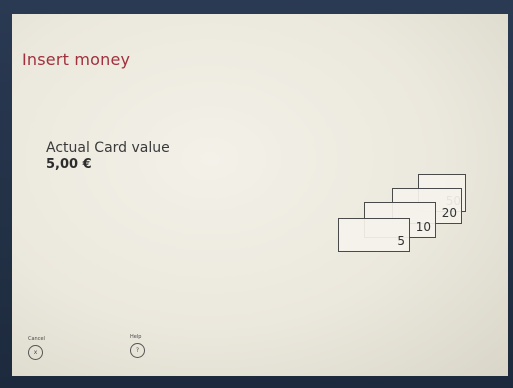  What do you see at coordinates (423, 227) in the screenshot?
I see `banknote-10-label: 10` at bounding box center [423, 227].